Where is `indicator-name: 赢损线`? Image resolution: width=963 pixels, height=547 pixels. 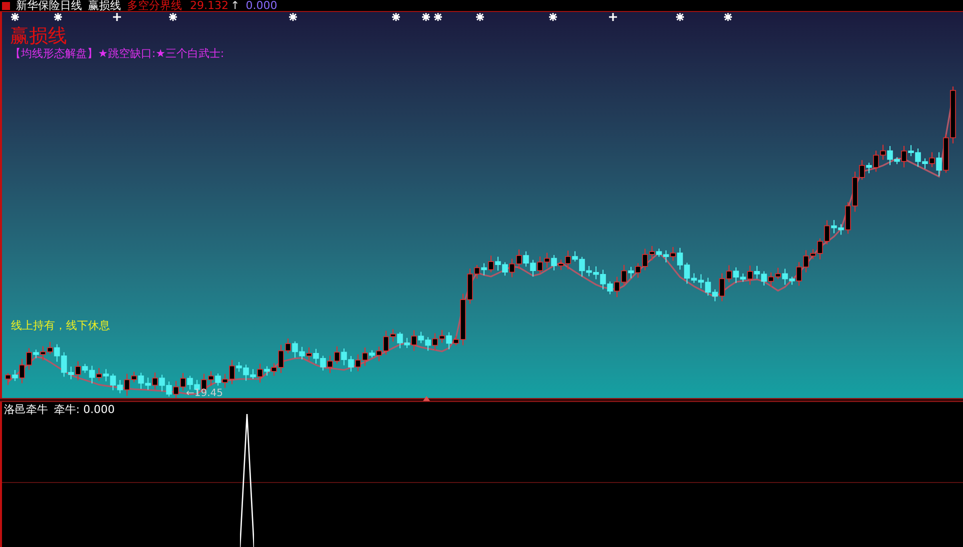
indicator-name: 赢损线 is located at coordinates (104, 5).